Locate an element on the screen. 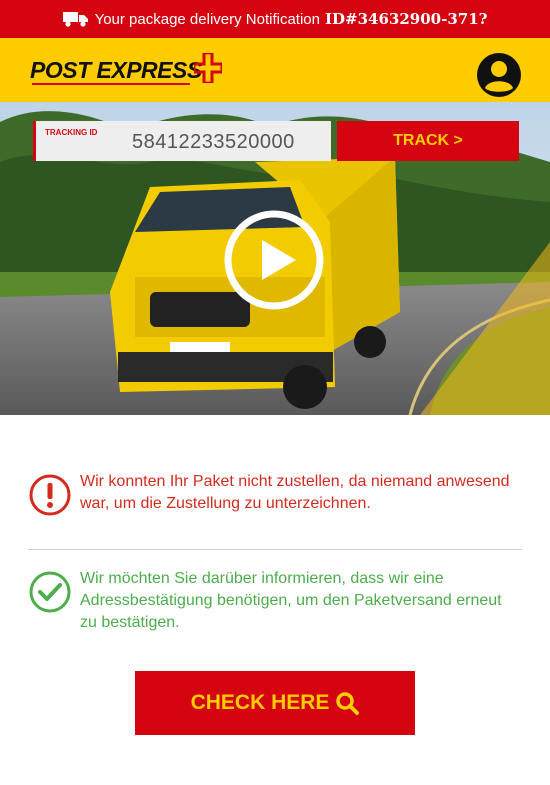  logo-underline is located at coordinates (111, 84).